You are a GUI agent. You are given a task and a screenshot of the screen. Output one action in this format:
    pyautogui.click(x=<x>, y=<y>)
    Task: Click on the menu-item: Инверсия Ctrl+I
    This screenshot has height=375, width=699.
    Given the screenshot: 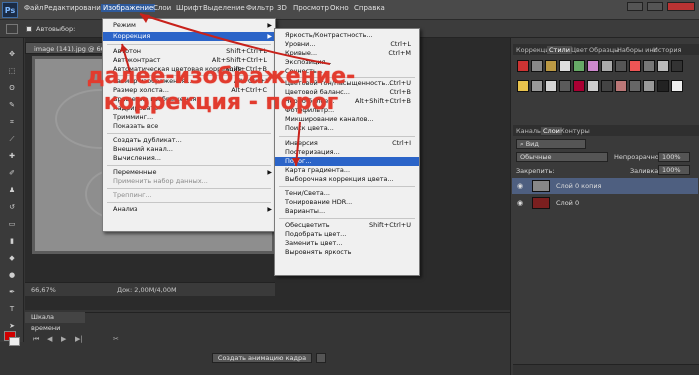 What is the action you would take?
    pyautogui.click(x=347, y=143)
    